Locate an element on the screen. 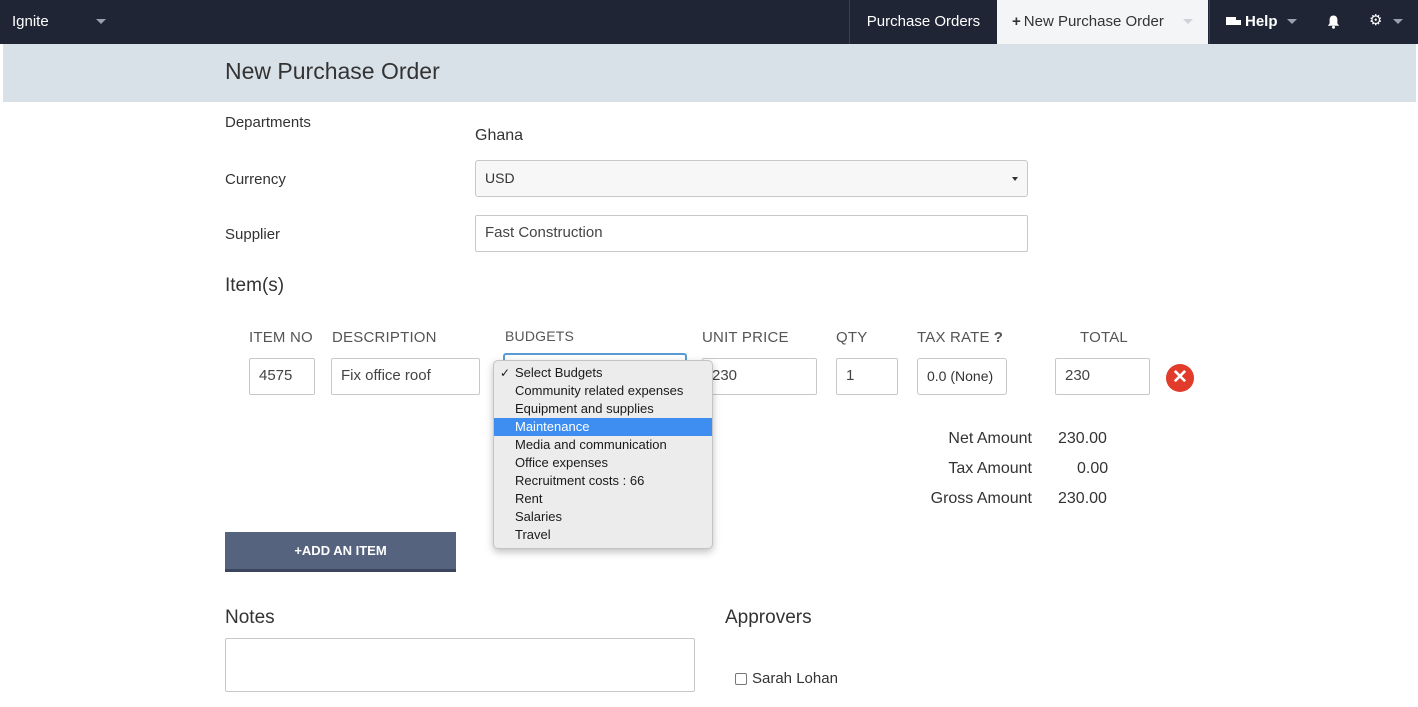  total-input: 230 is located at coordinates (1102, 376).